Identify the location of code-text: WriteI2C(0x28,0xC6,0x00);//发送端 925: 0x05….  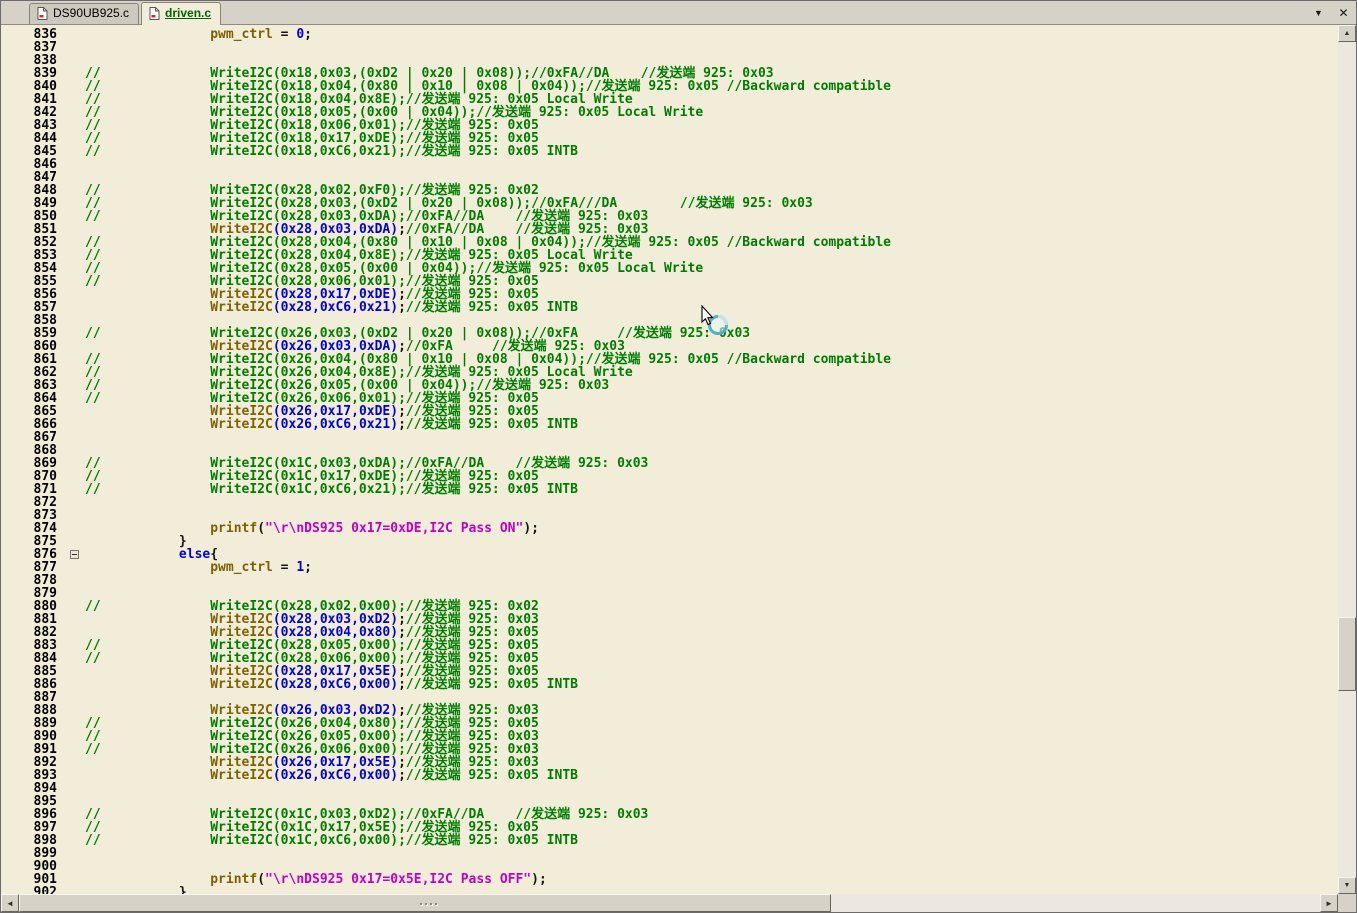
(394, 684).